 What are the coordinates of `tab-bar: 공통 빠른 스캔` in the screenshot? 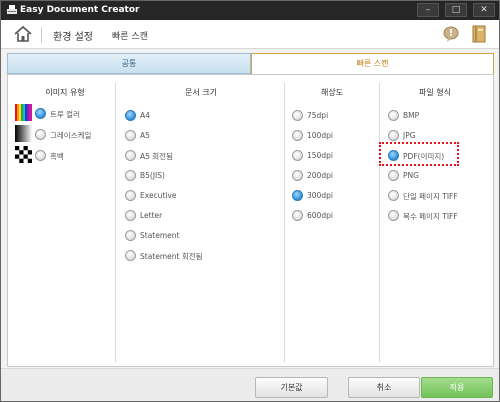 It's located at (250, 63).